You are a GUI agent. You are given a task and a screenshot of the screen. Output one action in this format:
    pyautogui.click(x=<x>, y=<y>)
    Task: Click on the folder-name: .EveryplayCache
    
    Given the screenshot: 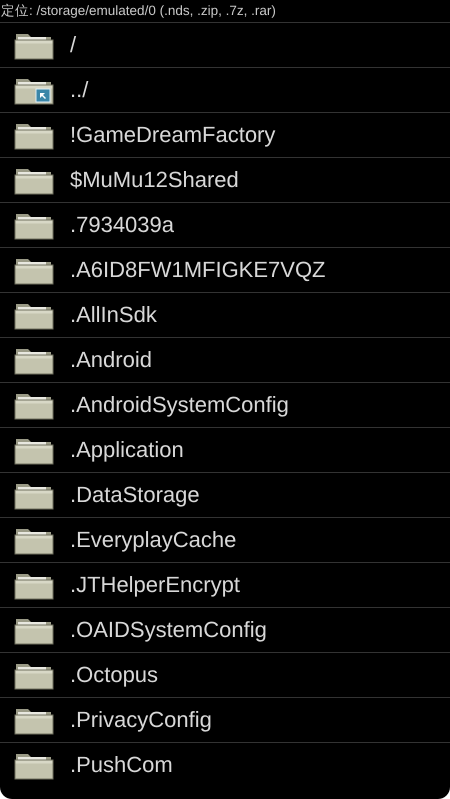 What is the action you would take?
    pyautogui.click(x=153, y=540)
    